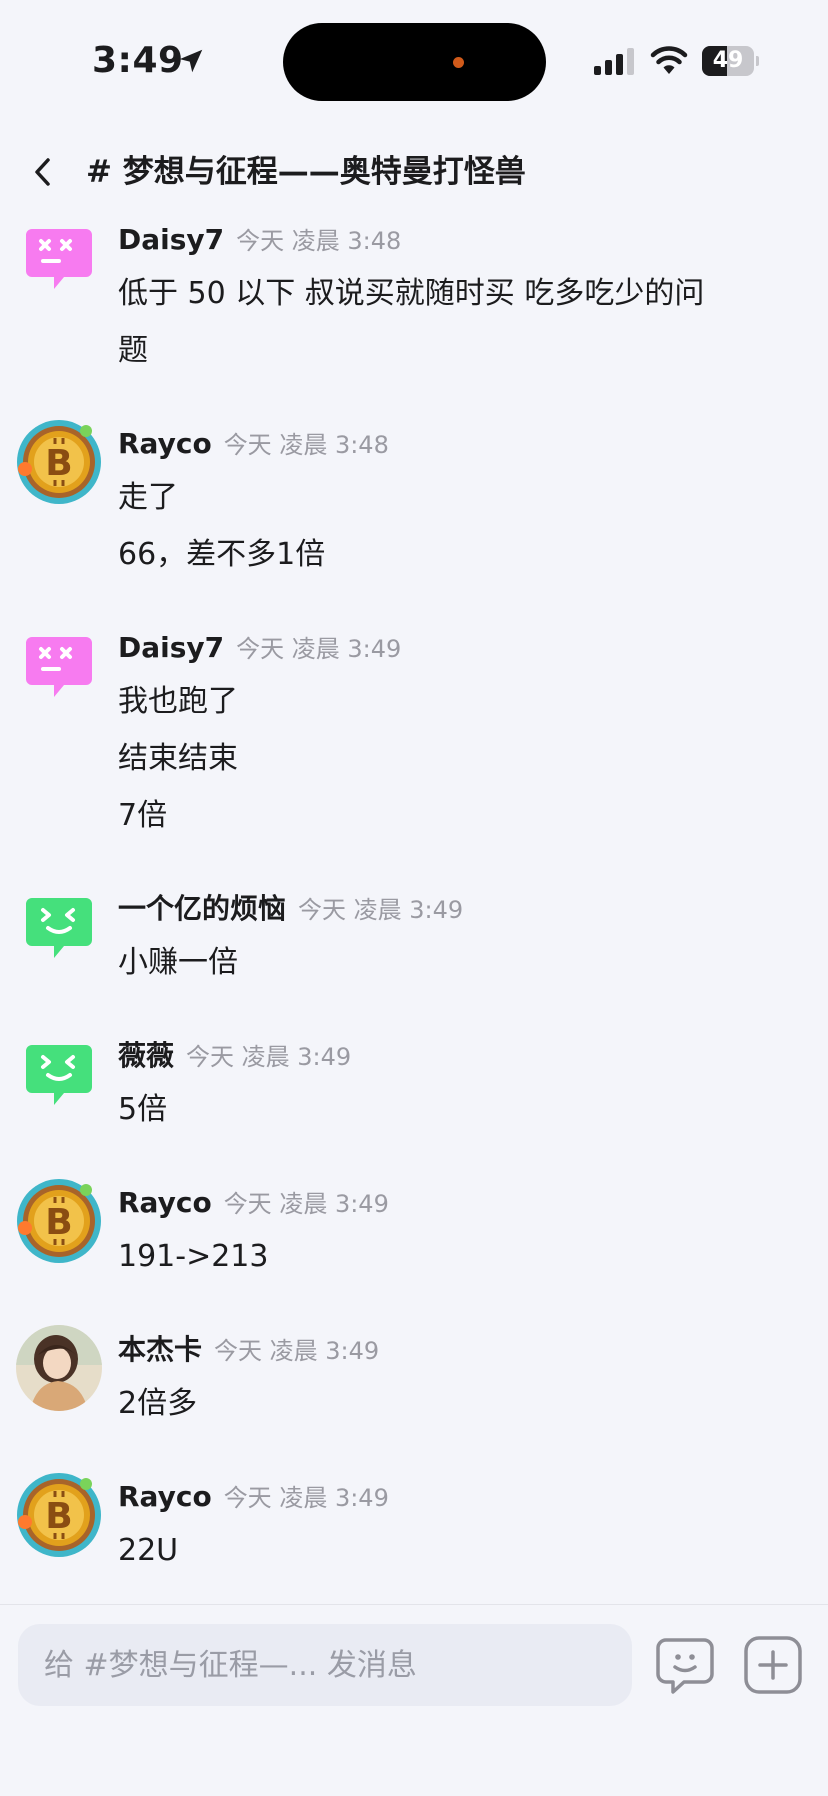  I want to click on message-meta: 本杰卡 今天 凌晨 3:49, so click(453, 1350).